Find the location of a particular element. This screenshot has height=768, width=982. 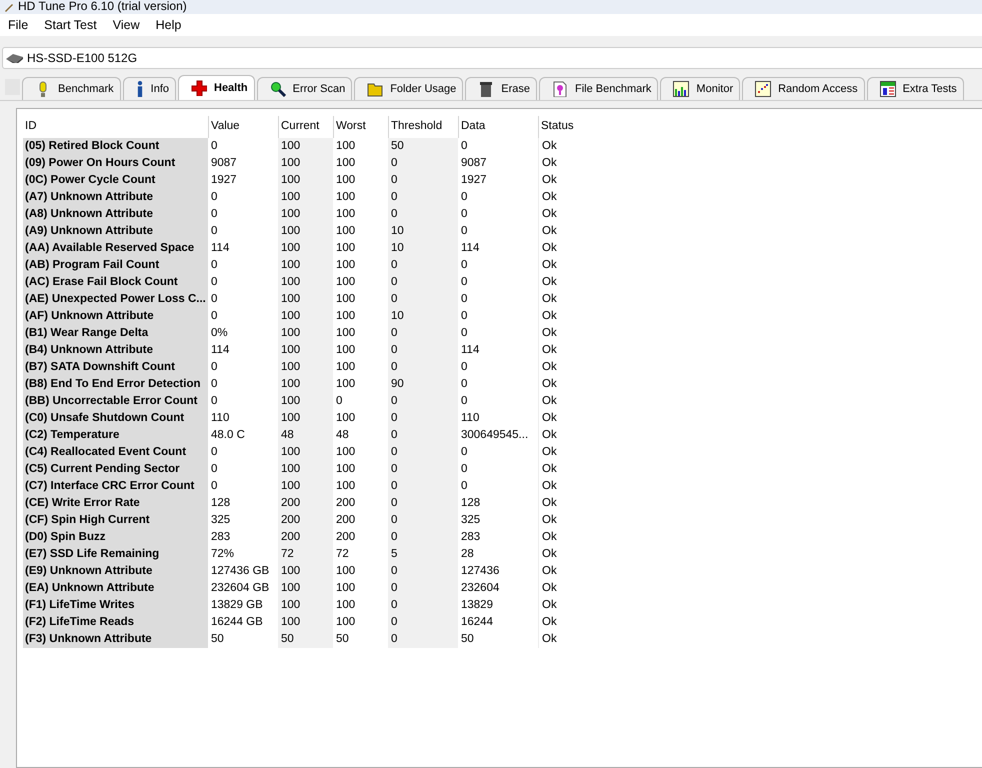

menu-item: File is located at coordinates (18, 25).